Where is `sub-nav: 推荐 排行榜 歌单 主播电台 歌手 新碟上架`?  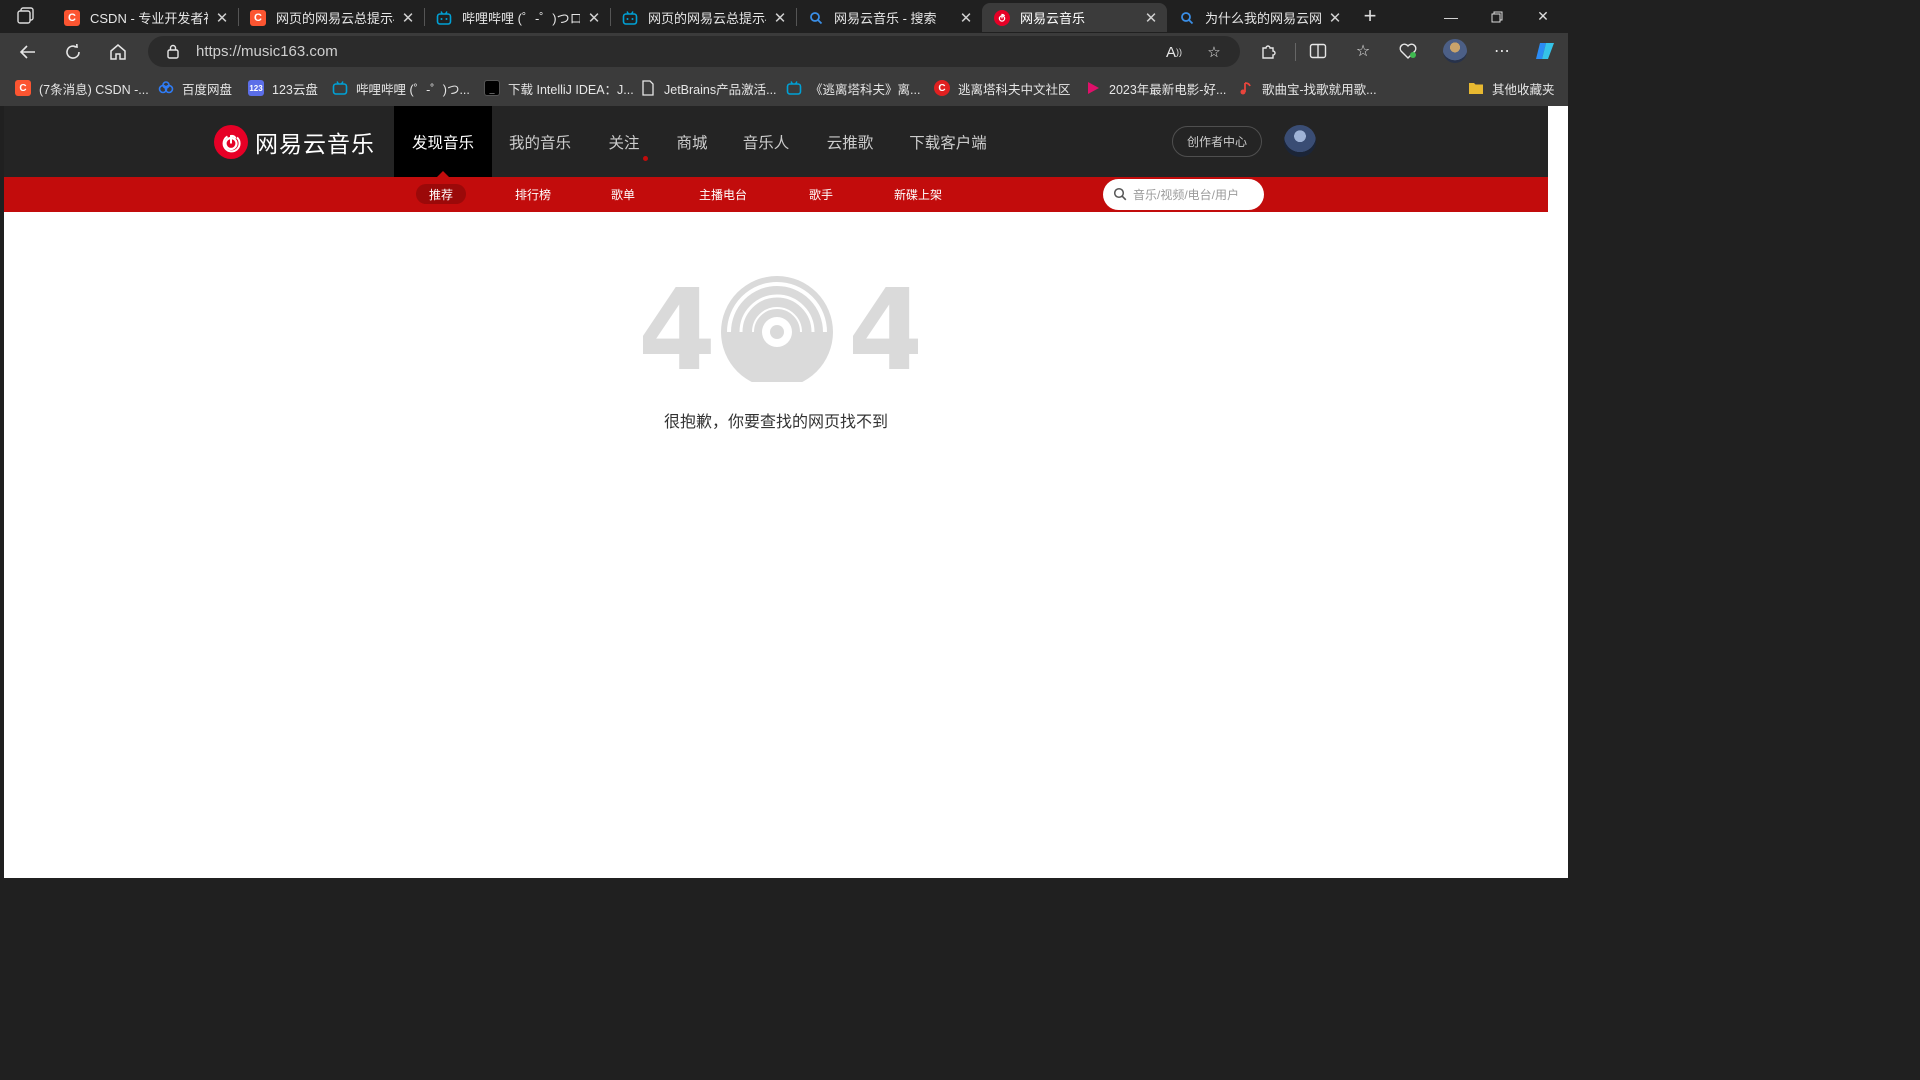
sub-nav: 推荐 排行榜 歌单 主播电台 歌手 新碟上架 is located at coordinates (776, 194).